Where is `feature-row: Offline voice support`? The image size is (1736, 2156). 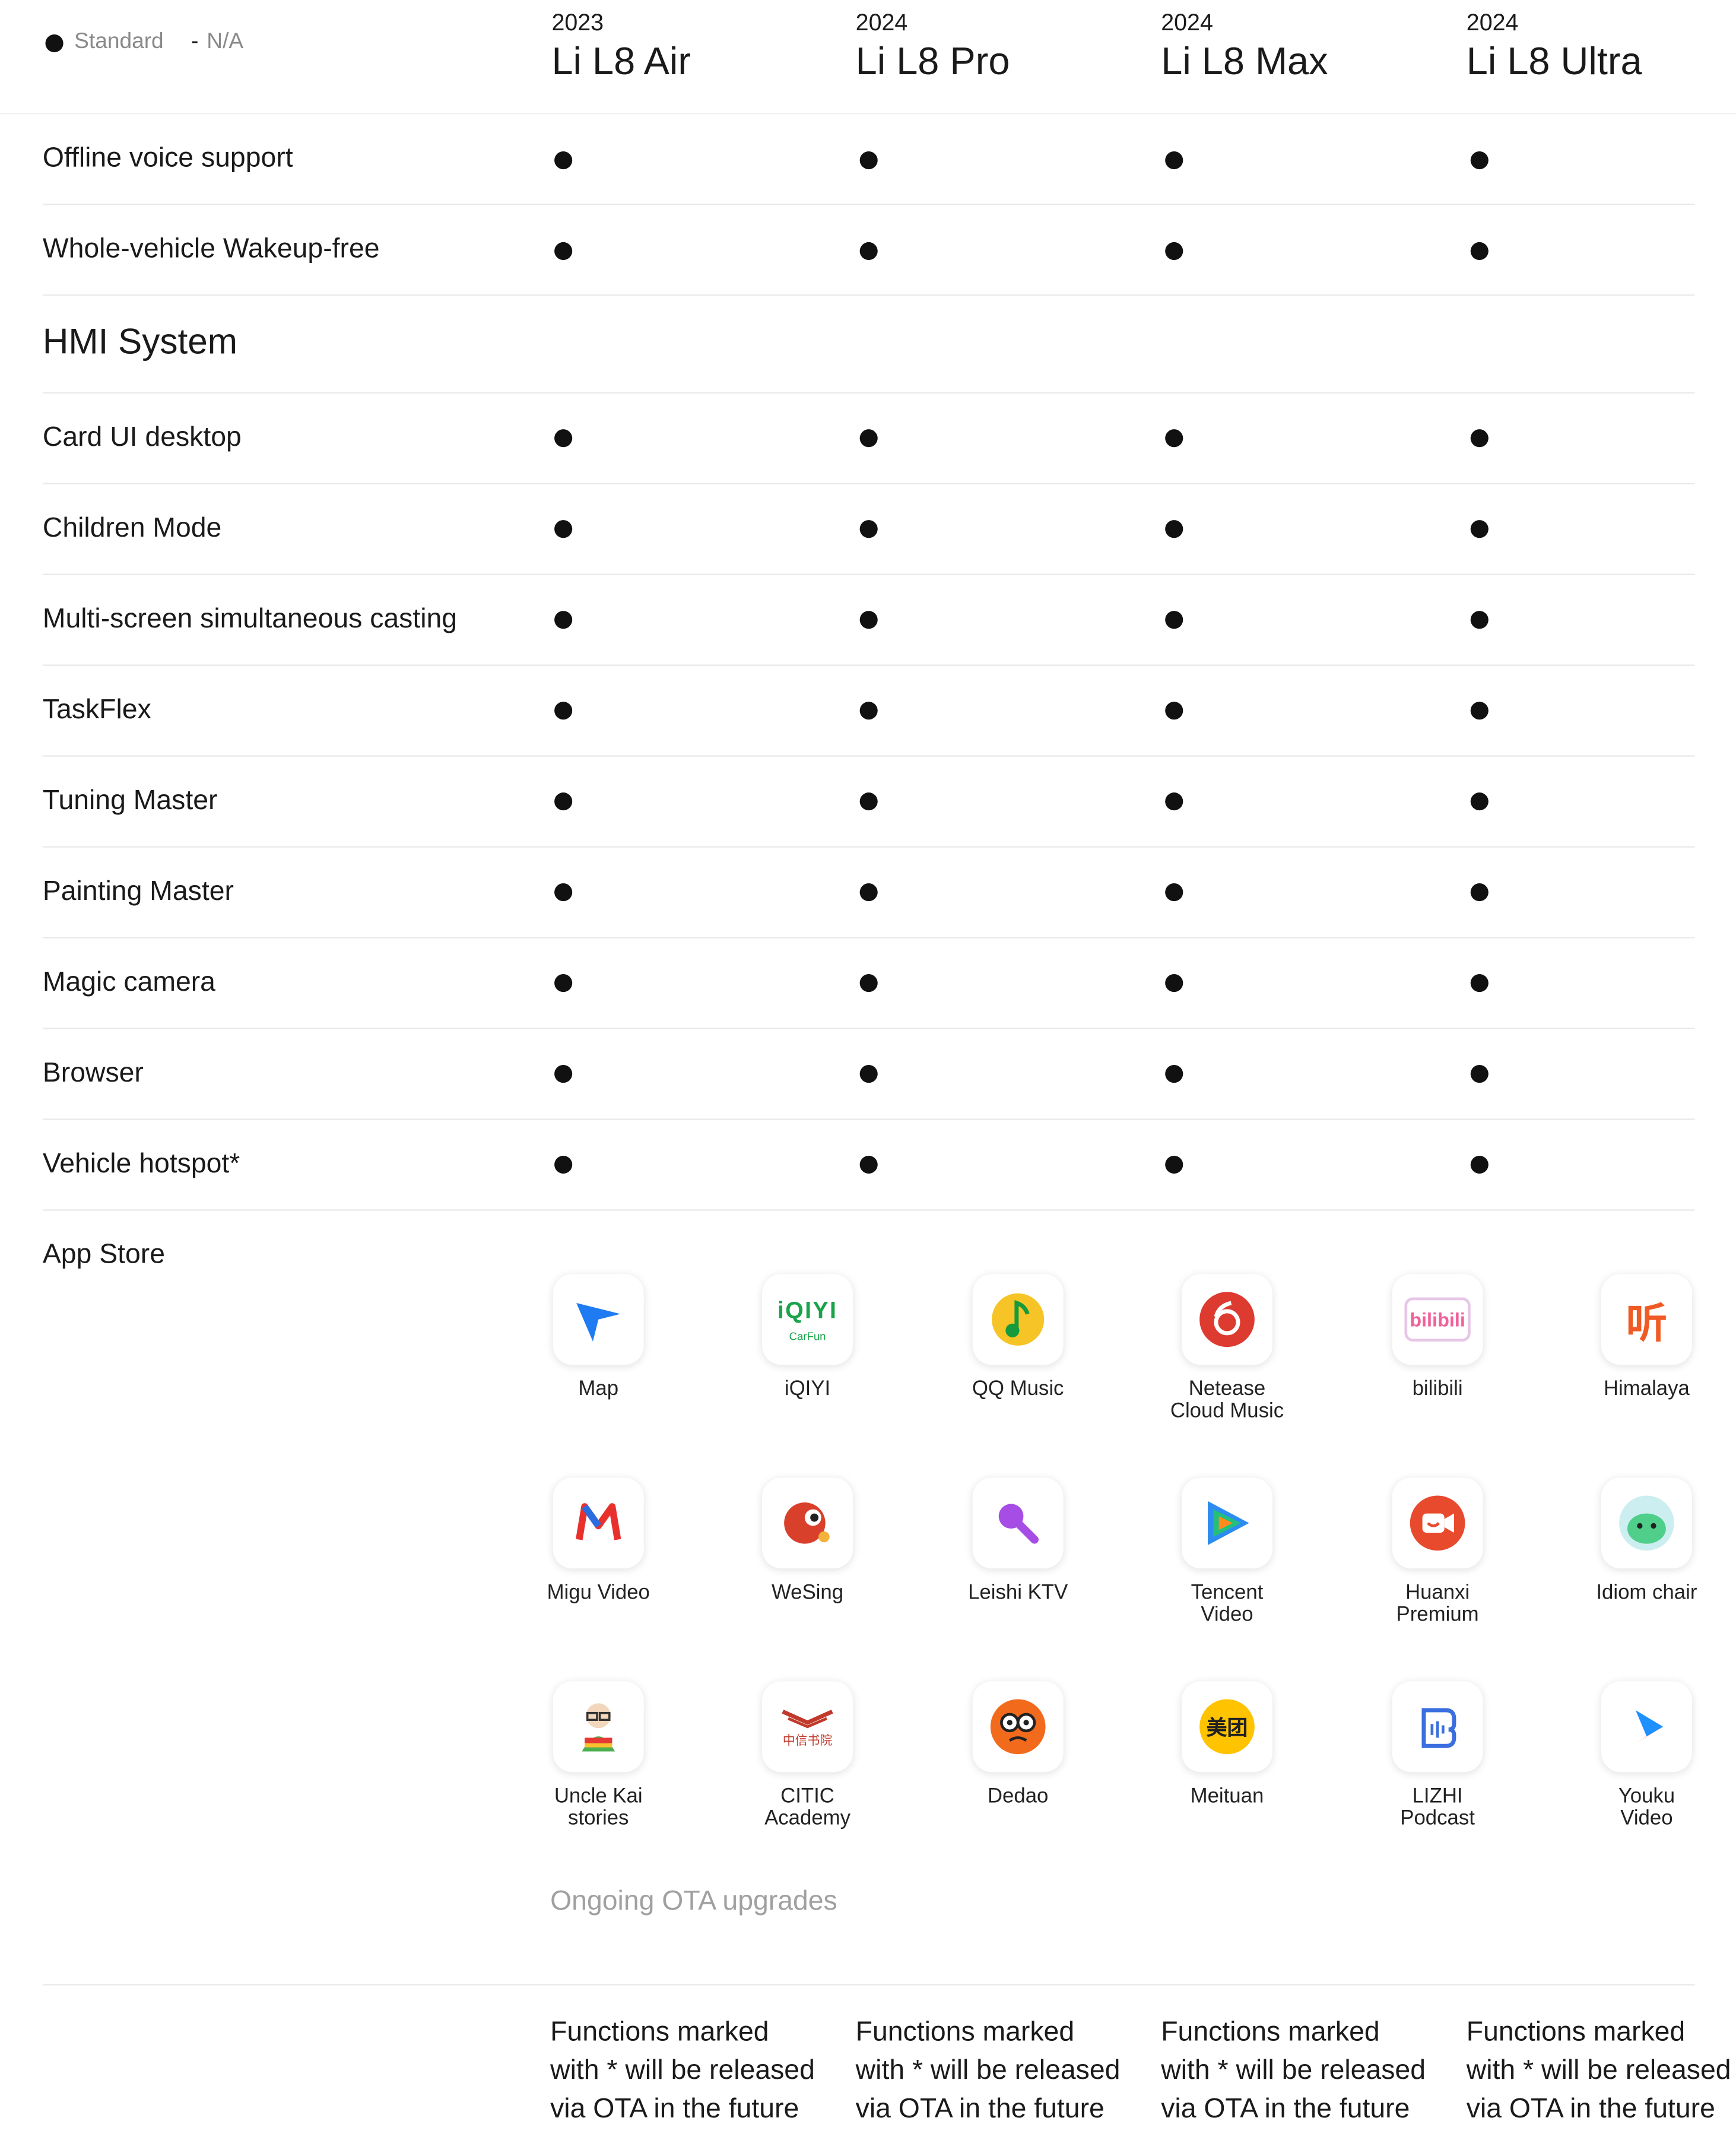 feature-row: Offline voice support is located at coordinates (868, 159).